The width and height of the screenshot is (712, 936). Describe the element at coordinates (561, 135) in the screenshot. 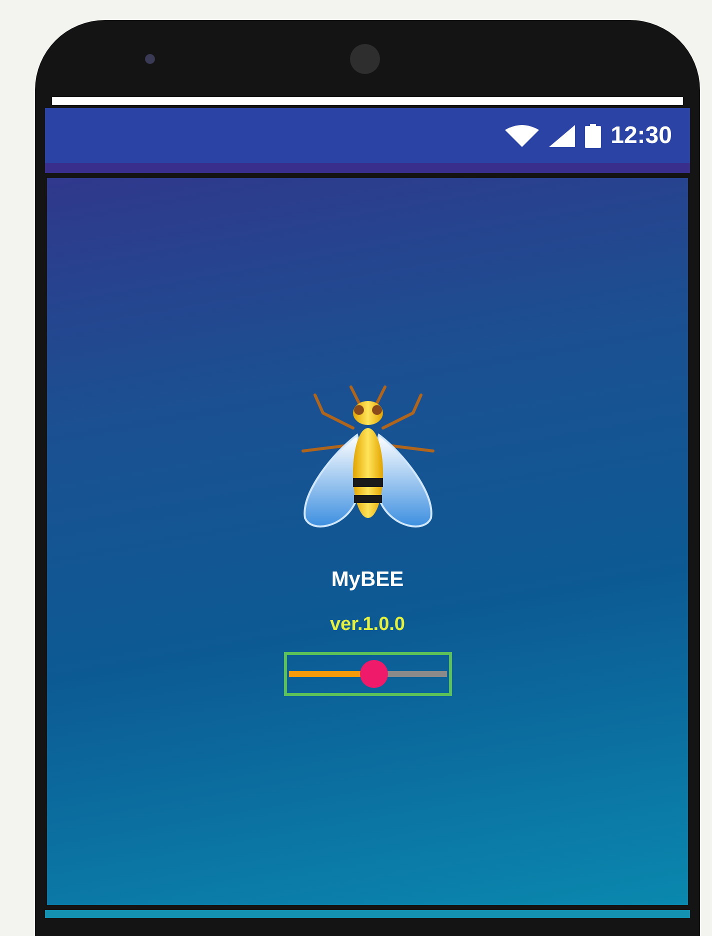

I see `signal-icon` at that location.